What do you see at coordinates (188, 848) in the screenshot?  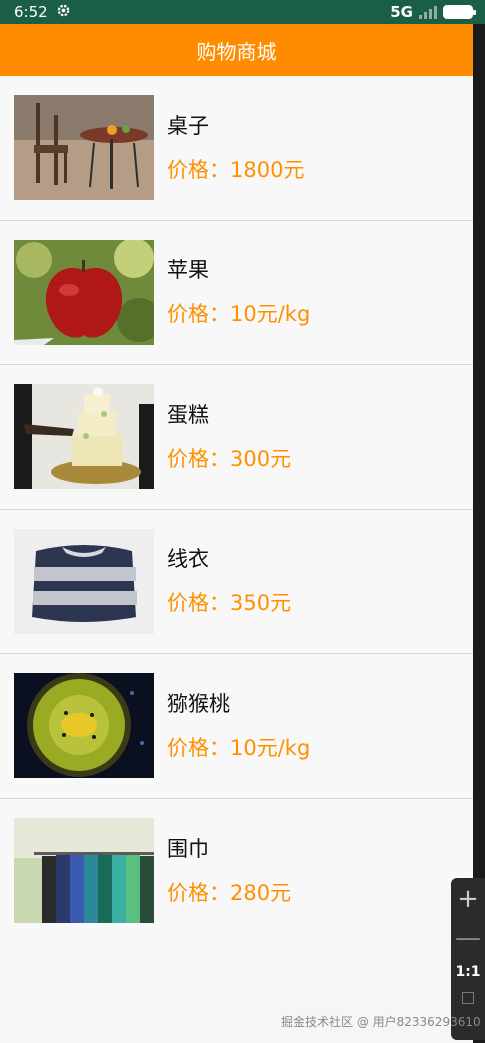 I see `product-name: 围巾` at bounding box center [188, 848].